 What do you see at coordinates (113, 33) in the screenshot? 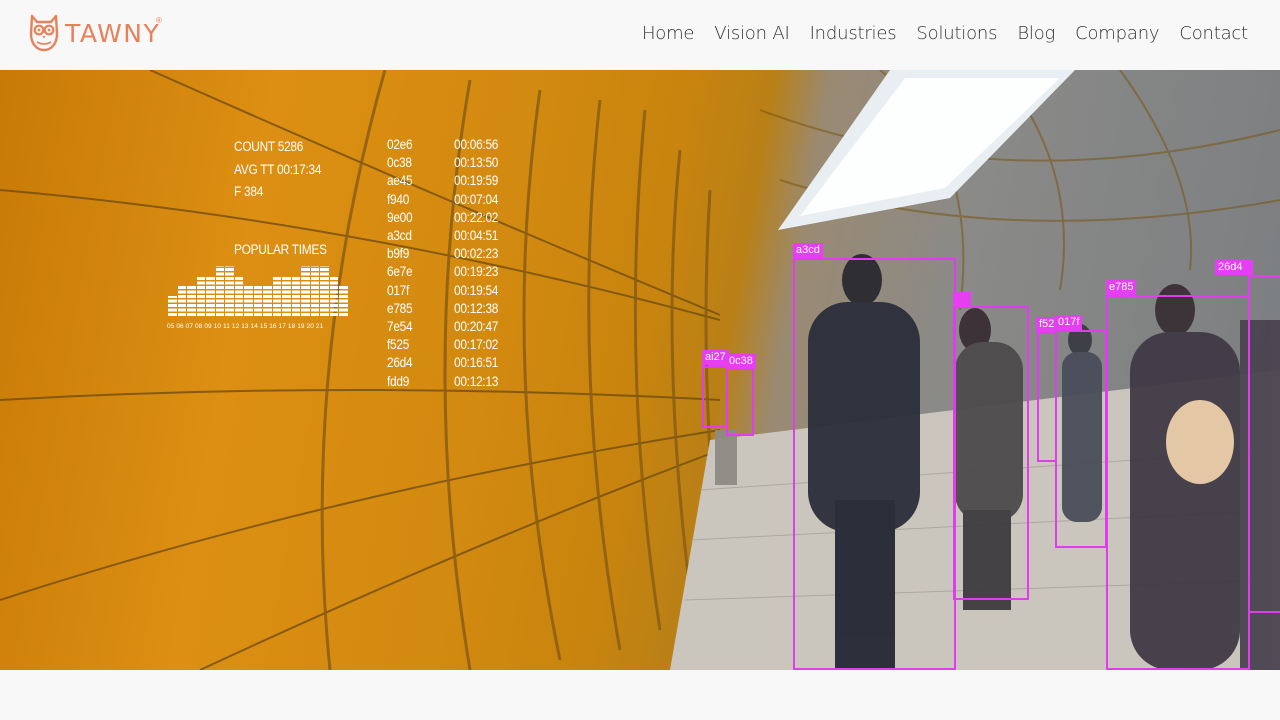
I see `brand-name: TAWNY` at bounding box center [113, 33].